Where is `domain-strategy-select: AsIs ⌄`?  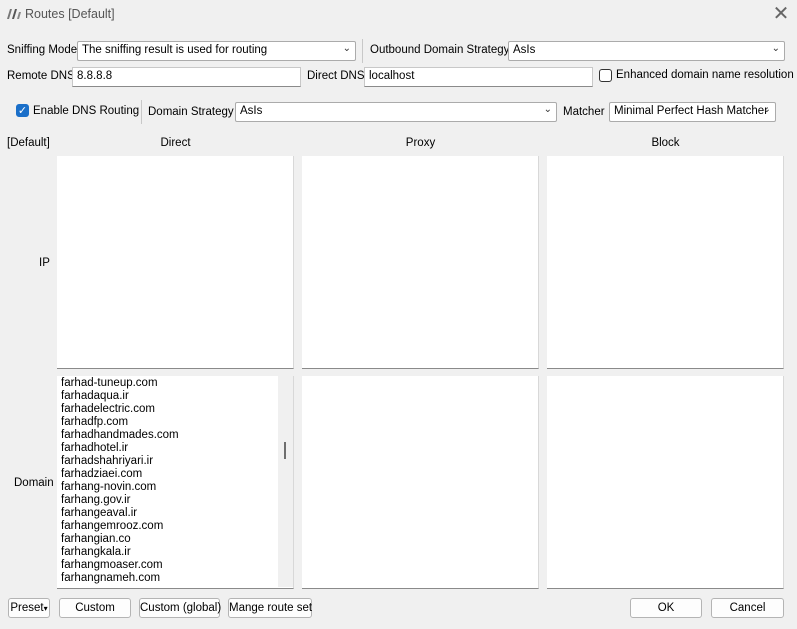 domain-strategy-select: AsIs ⌄ is located at coordinates (396, 112).